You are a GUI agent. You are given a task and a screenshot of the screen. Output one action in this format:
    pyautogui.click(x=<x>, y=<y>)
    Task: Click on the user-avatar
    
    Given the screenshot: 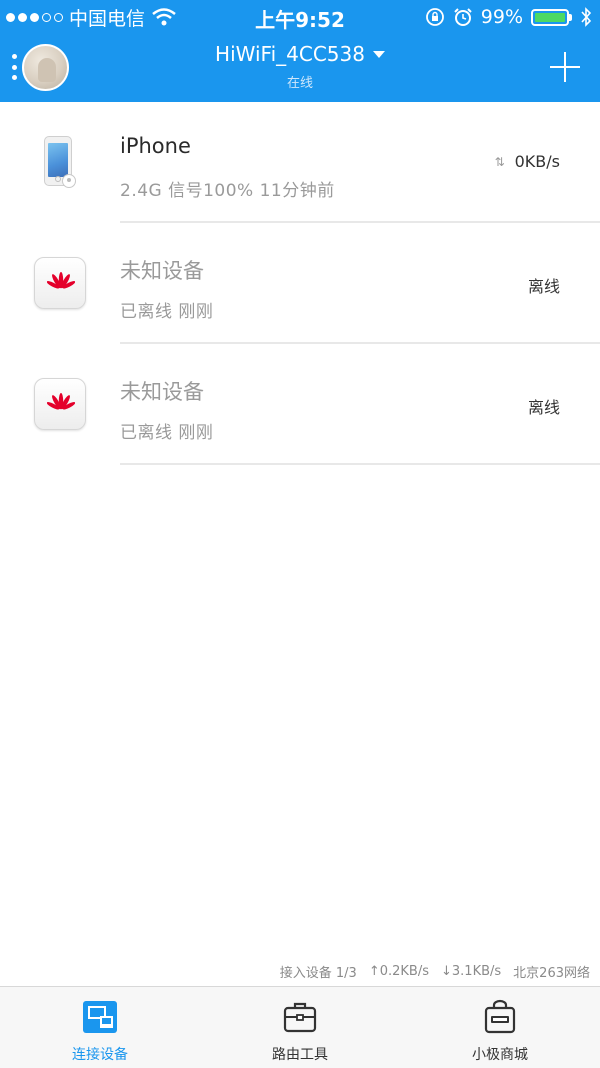 What is the action you would take?
    pyautogui.click(x=45, y=67)
    